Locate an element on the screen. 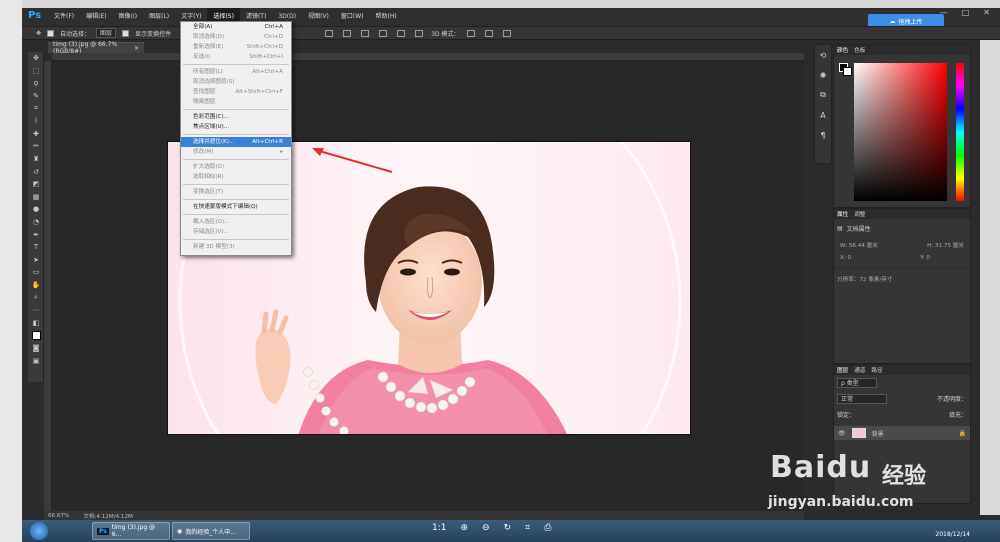 The image size is (1000, 542). blur-tool-icon: ● is located at coordinates (36, 209).